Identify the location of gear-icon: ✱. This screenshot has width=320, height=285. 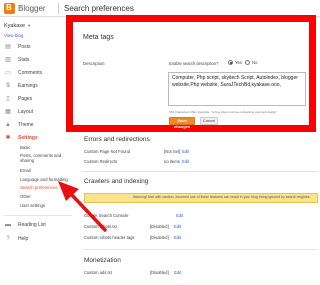
(8, 138).